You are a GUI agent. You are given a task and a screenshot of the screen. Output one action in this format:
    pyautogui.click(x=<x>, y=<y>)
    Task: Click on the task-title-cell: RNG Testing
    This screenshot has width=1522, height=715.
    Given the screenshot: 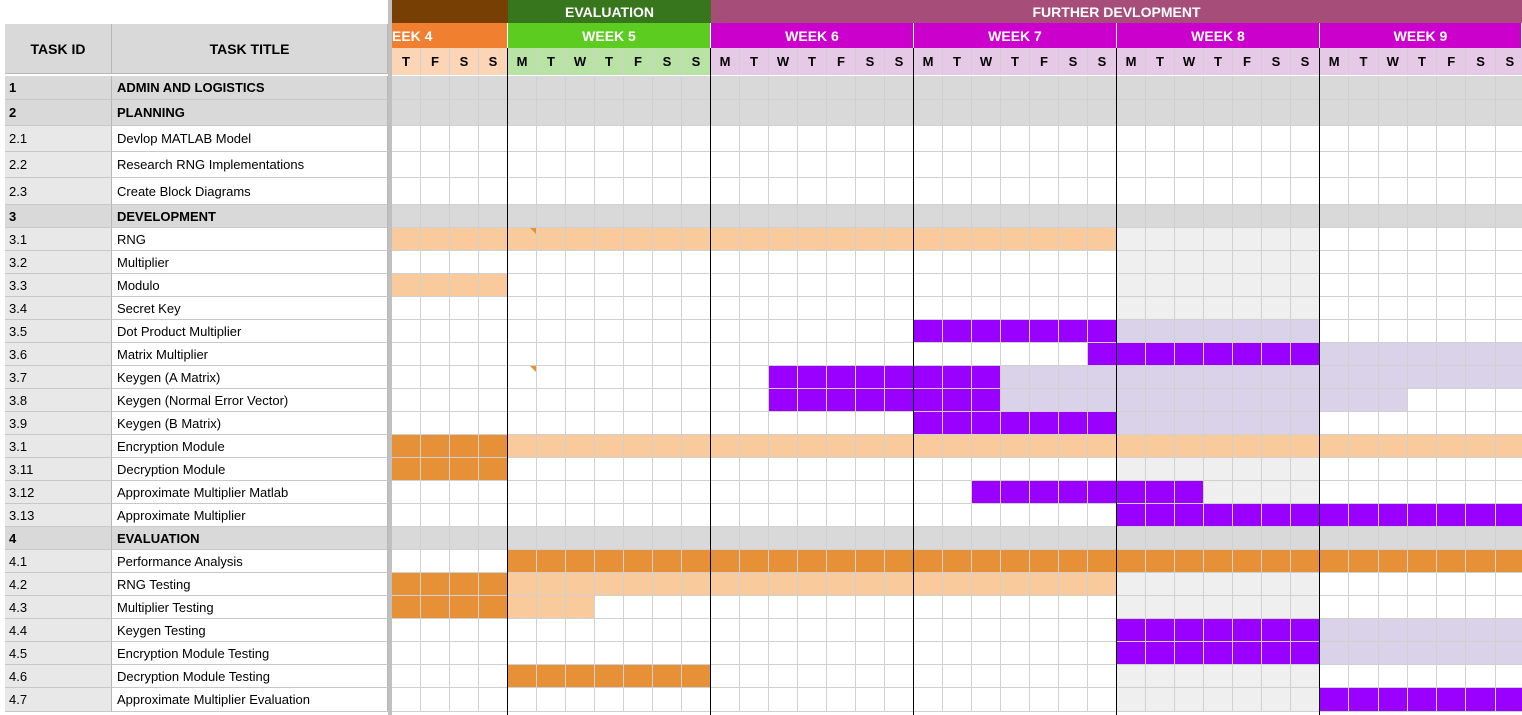 What is the action you would take?
    pyautogui.click(x=250, y=584)
    